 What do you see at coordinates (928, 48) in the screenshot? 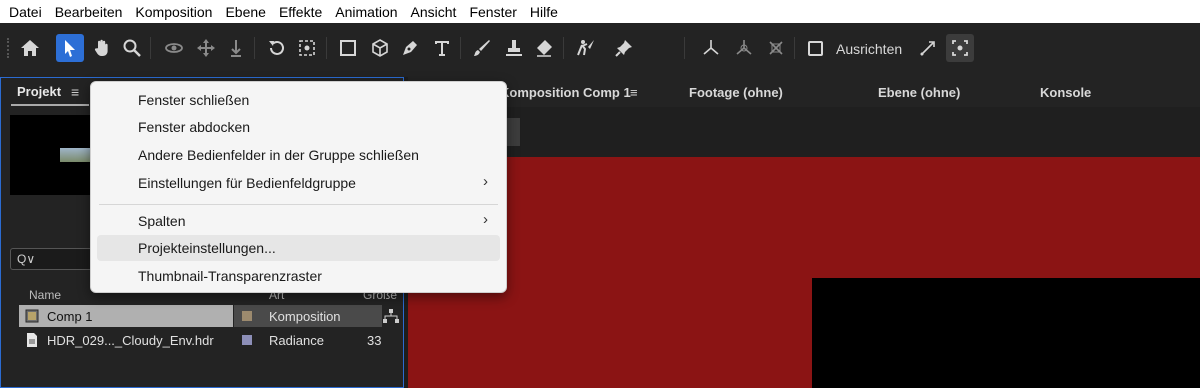
I see `snap-icon` at bounding box center [928, 48].